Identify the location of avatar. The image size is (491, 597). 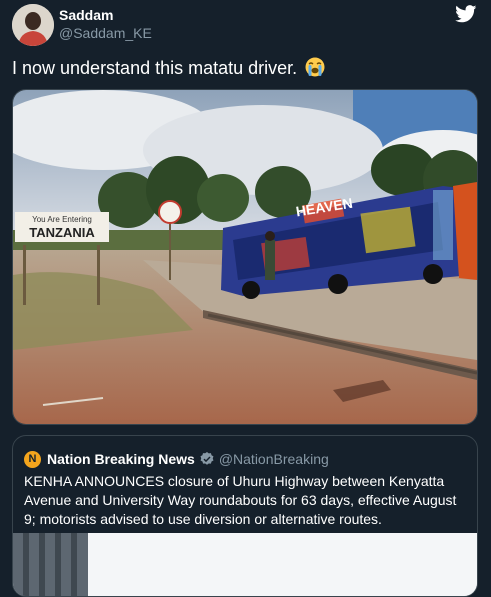
(33, 25).